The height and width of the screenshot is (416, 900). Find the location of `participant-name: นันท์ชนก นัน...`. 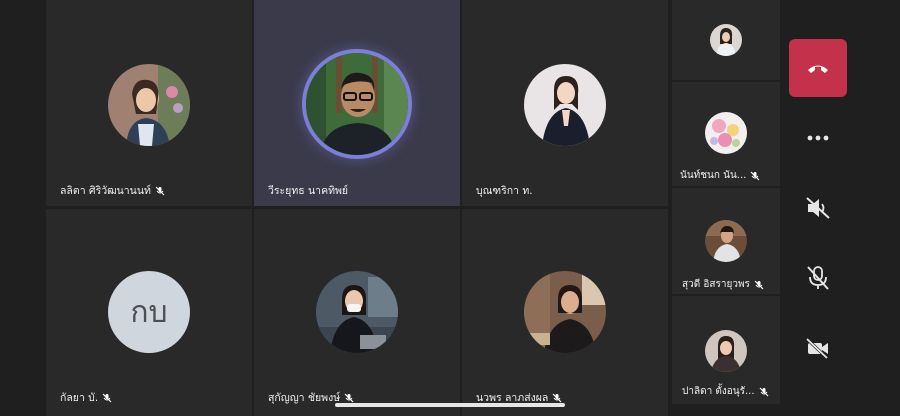

participant-name: นันท์ชนก นัน... is located at coordinates (720, 175).